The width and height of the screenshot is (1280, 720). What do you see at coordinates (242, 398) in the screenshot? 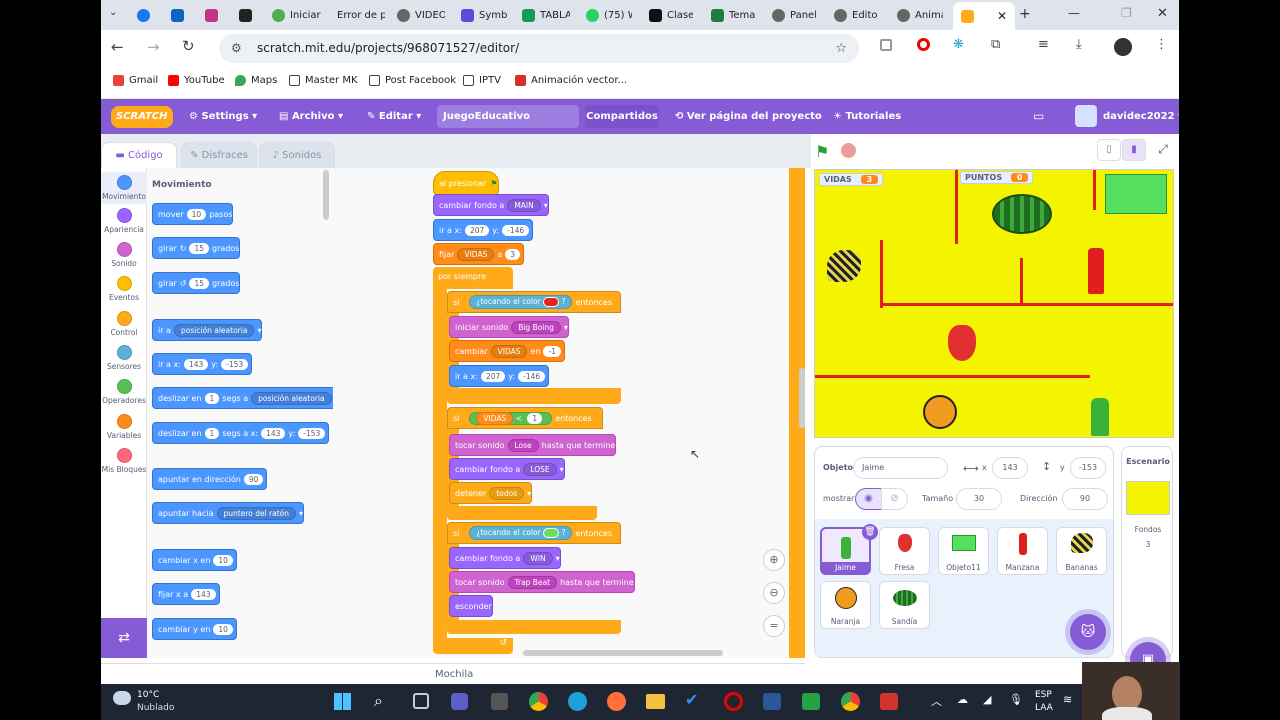
I see `block-glide: deslizar en 1 segs a posición aleatoria` at bounding box center [242, 398].